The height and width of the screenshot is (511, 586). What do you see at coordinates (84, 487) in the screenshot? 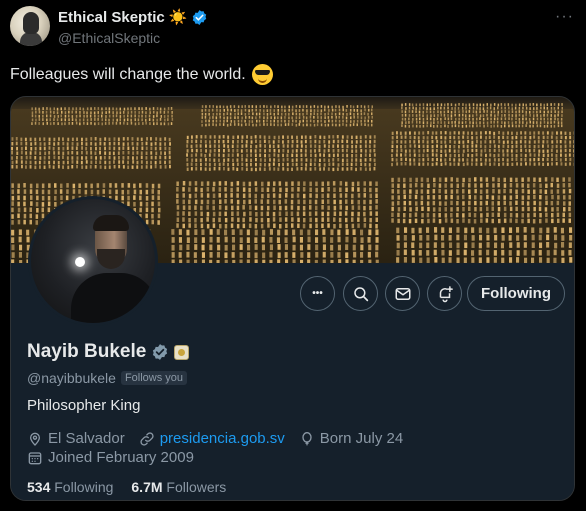
I see `following-stat-label: Following` at bounding box center [84, 487].